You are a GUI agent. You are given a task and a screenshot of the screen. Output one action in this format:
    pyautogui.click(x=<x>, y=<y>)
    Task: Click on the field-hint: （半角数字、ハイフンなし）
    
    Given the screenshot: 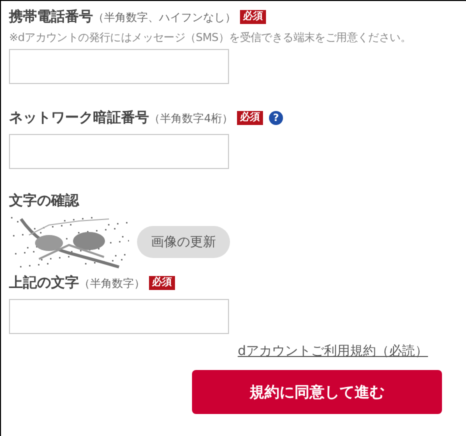 What is the action you would take?
    pyautogui.click(x=164, y=17)
    